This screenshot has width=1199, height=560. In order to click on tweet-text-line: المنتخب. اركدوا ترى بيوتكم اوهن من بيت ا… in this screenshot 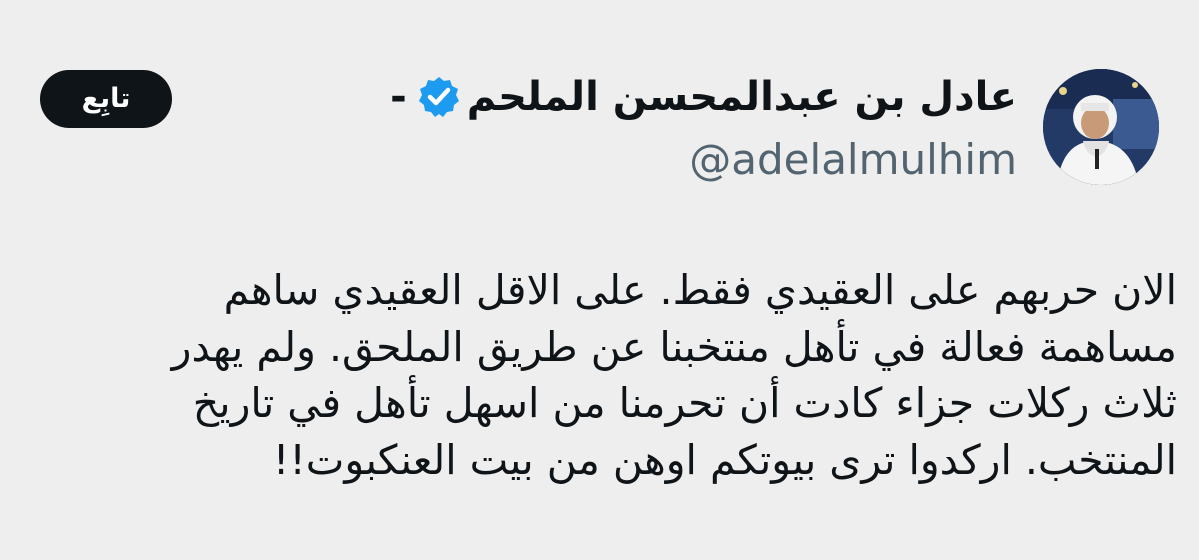, I will do `click(724, 459)`.